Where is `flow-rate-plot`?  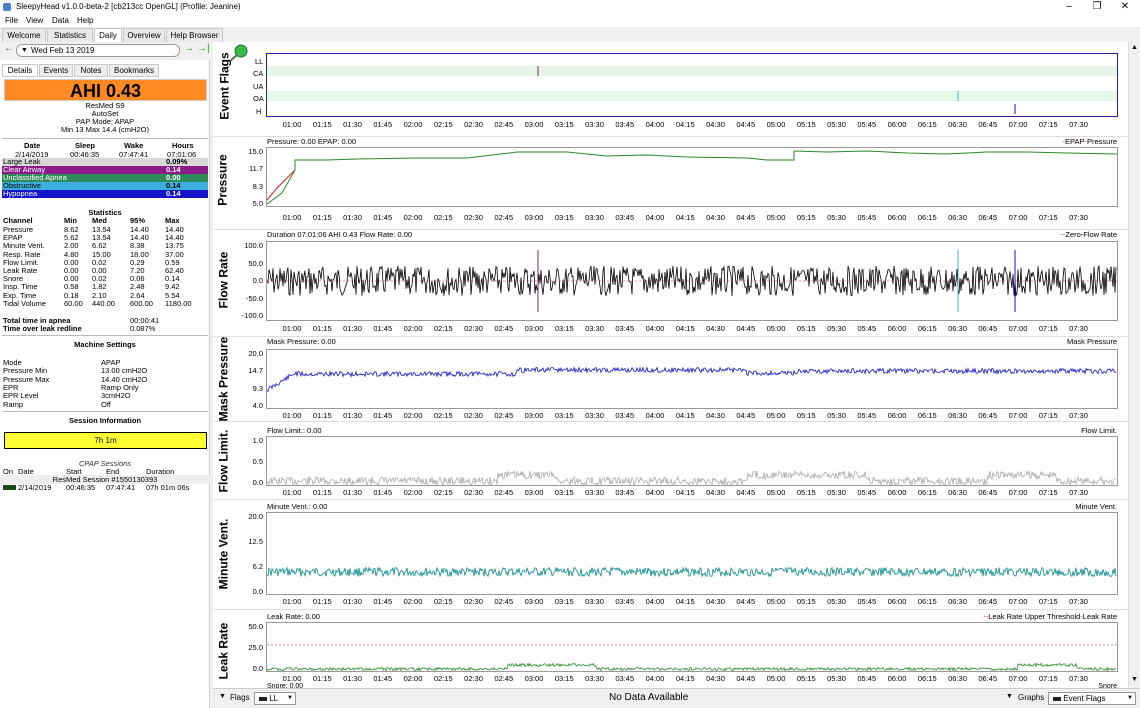
flow-rate-plot is located at coordinates (692, 281).